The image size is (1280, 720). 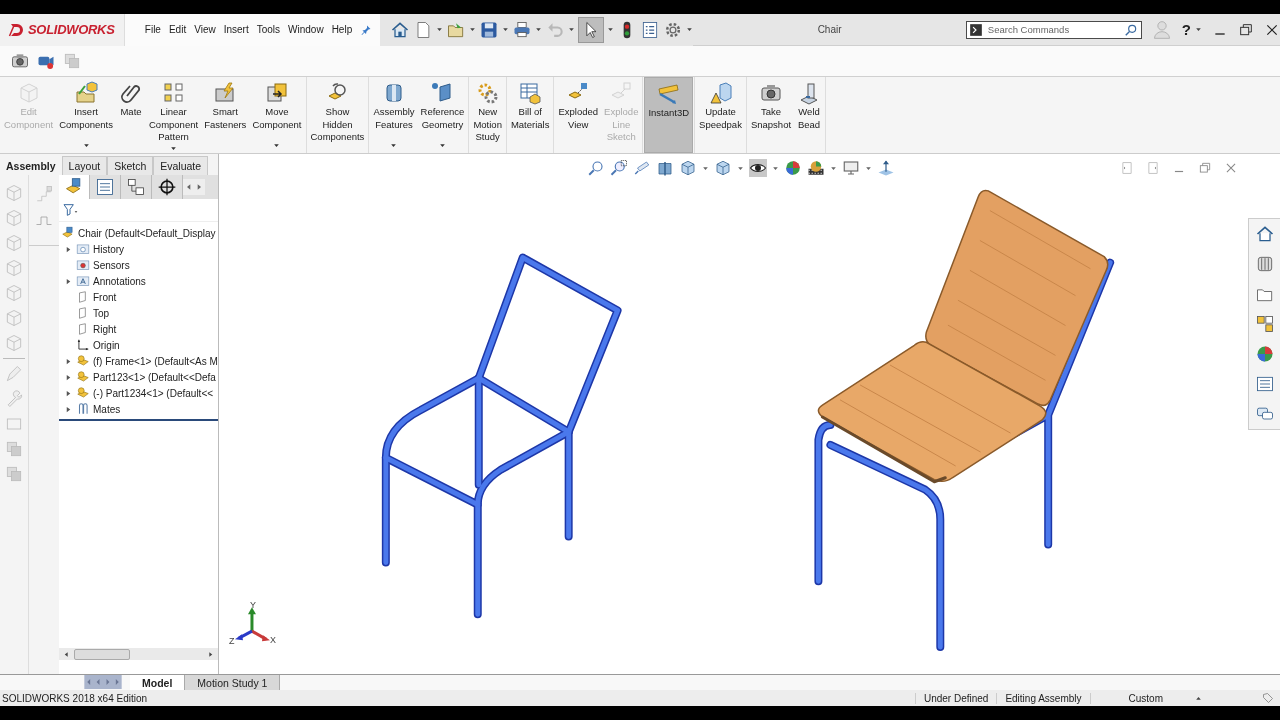 What do you see at coordinates (106, 345) in the screenshot?
I see `tree-item: Origin` at bounding box center [106, 345].